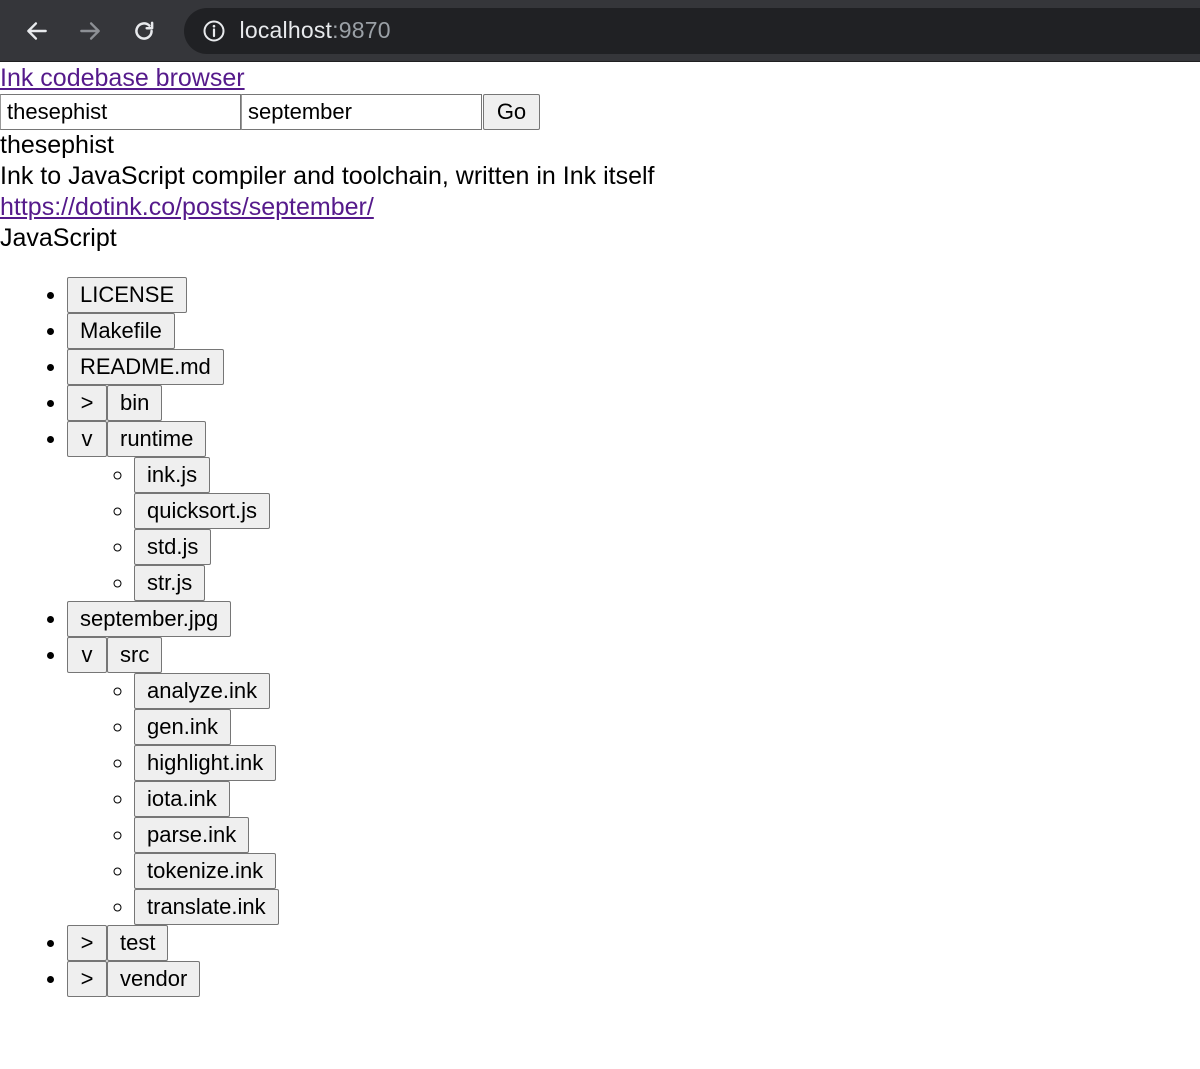 The height and width of the screenshot is (1069, 1200). What do you see at coordinates (633, 979) in the screenshot?
I see `tree-item: >vendor` at bounding box center [633, 979].